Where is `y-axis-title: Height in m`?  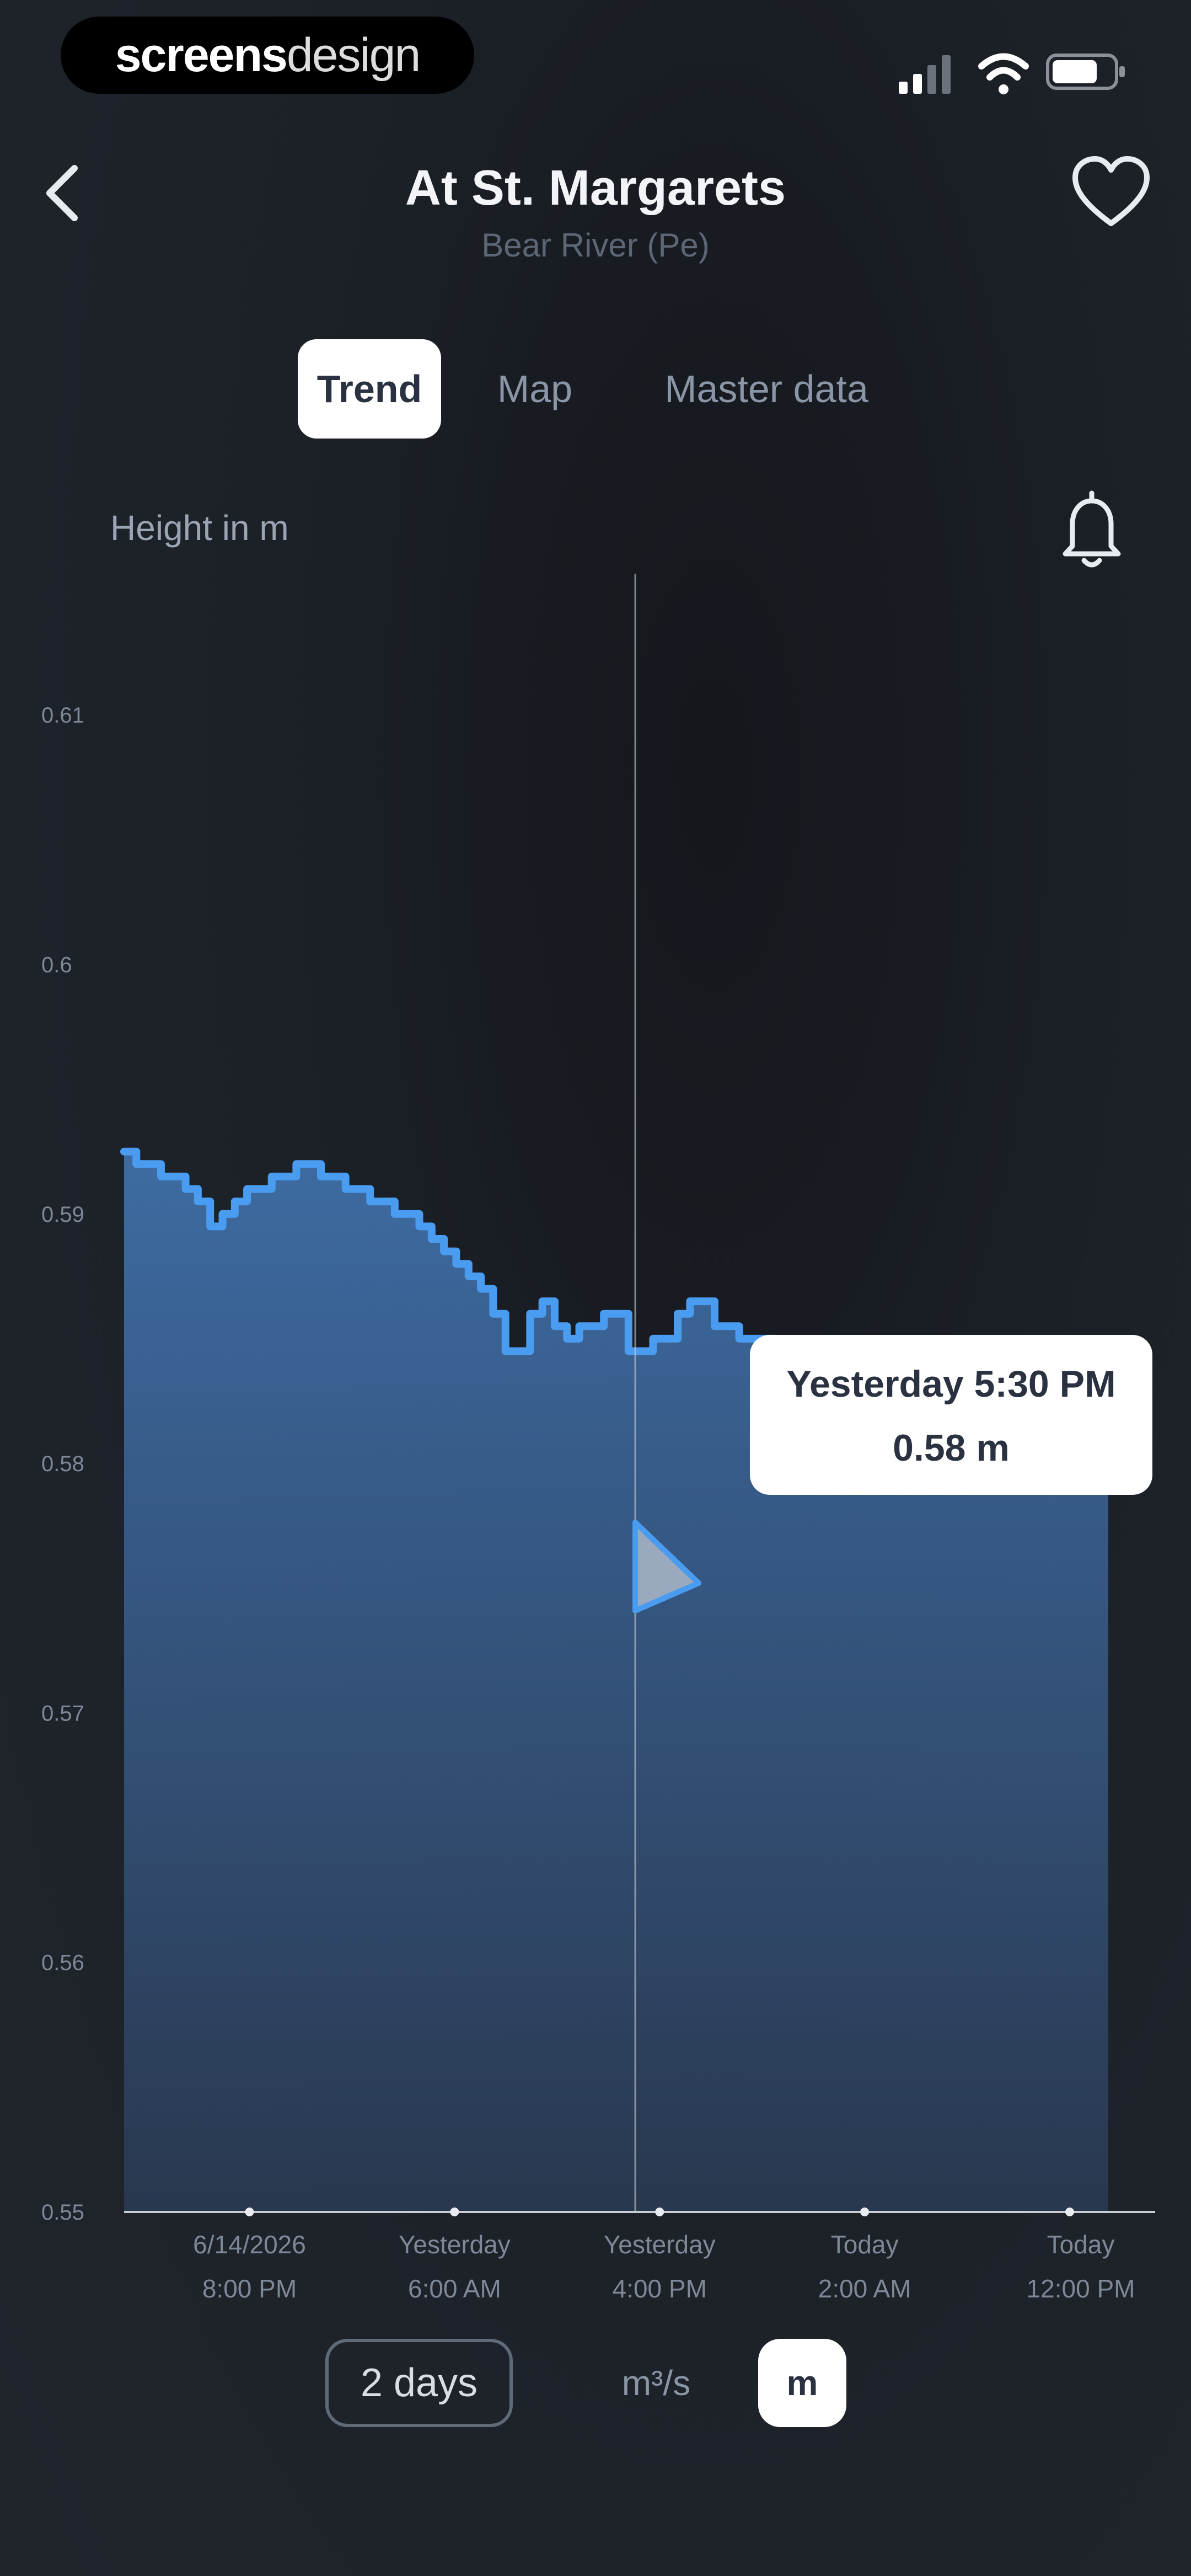 y-axis-title: Height in m is located at coordinates (200, 528).